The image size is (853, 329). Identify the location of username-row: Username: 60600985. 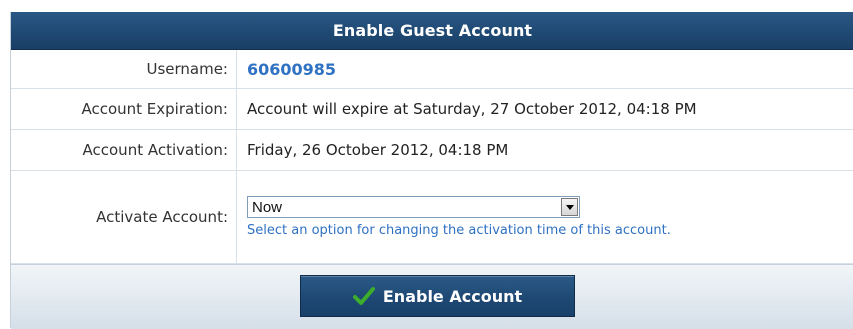
(432, 69).